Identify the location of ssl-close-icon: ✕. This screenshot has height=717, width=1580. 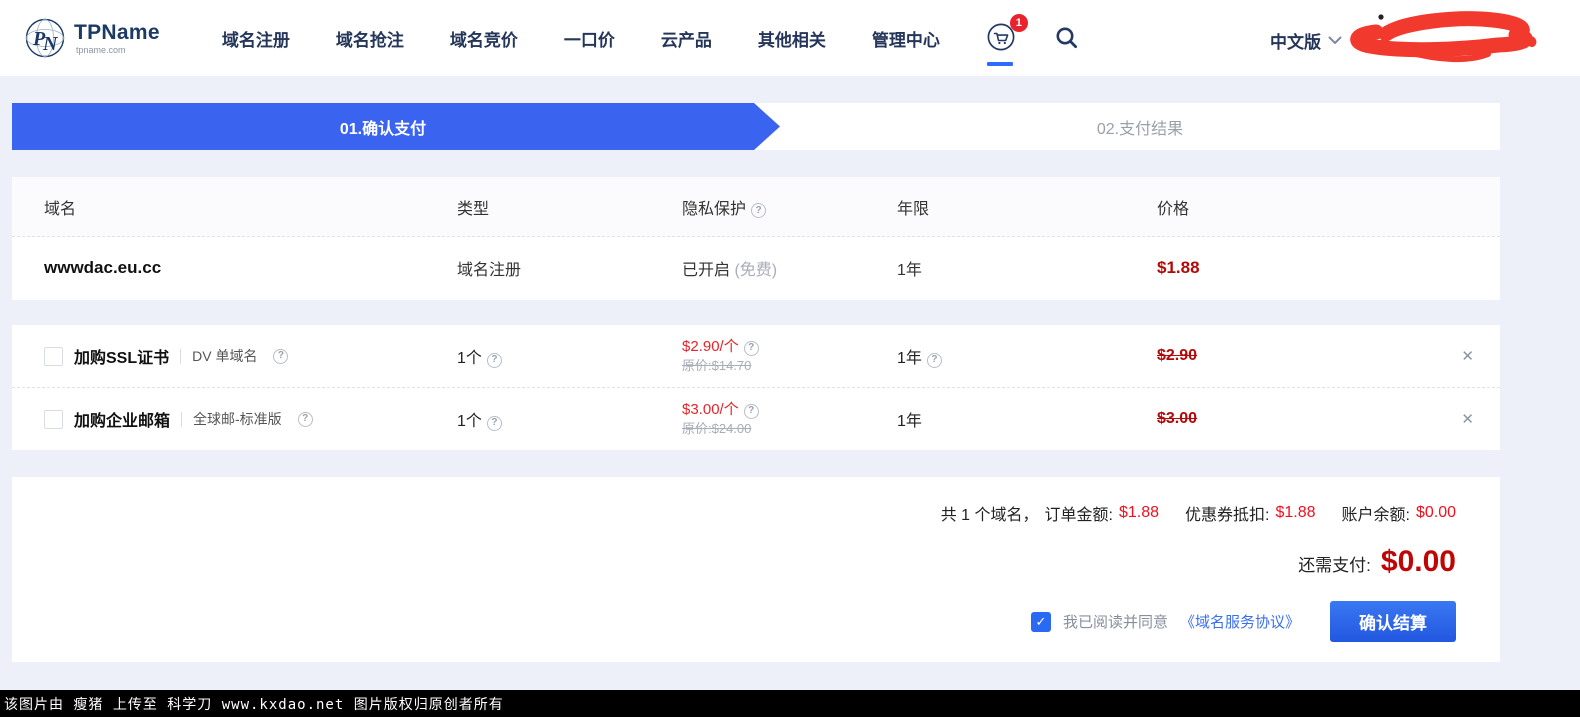
(1467, 356).